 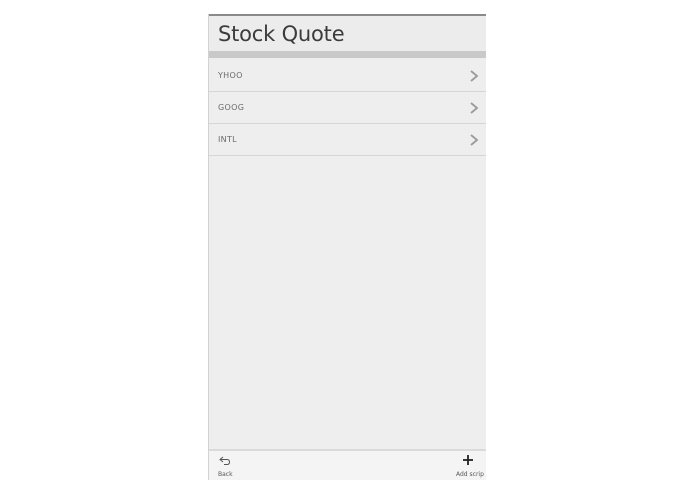 I want to click on list-item: YHOO, so click(x=347, y=76).